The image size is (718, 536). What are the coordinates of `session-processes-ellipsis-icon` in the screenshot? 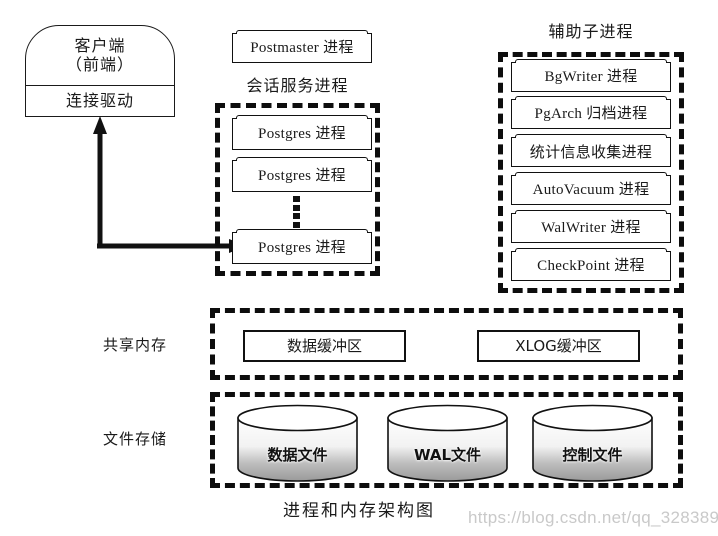 It's located at (296, 212).